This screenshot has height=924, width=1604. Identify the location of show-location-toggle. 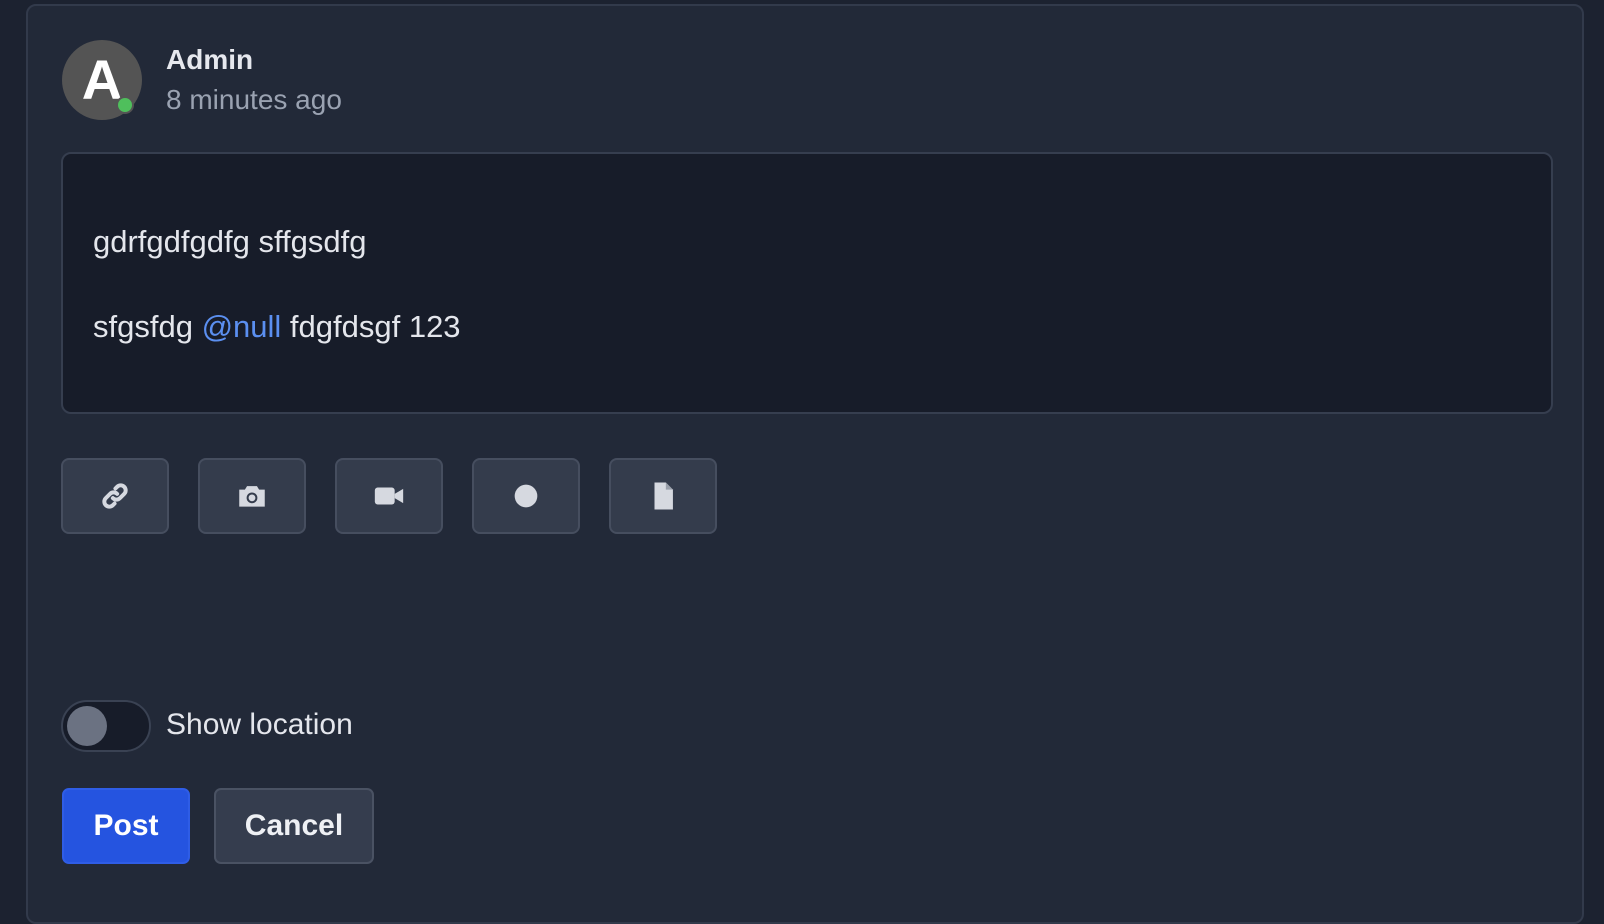
(106, 726).